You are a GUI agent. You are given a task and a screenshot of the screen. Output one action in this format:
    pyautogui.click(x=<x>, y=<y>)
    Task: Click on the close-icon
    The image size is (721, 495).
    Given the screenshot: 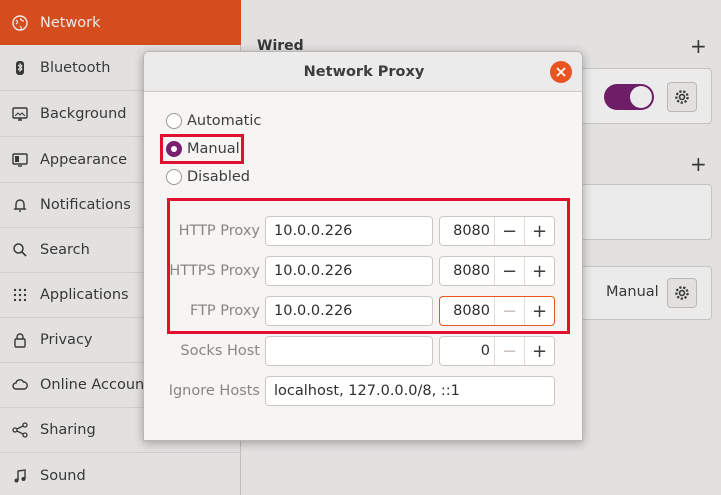 What is the action you would take?
    pyautogui.click(x=561, y=72)
    